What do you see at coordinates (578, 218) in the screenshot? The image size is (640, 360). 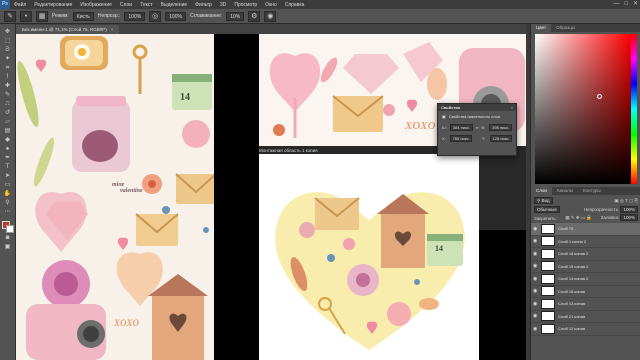 I see `lock-icons: ▦ ✎ ✥ ▭ 🔒` at bounding box center [578, 218].